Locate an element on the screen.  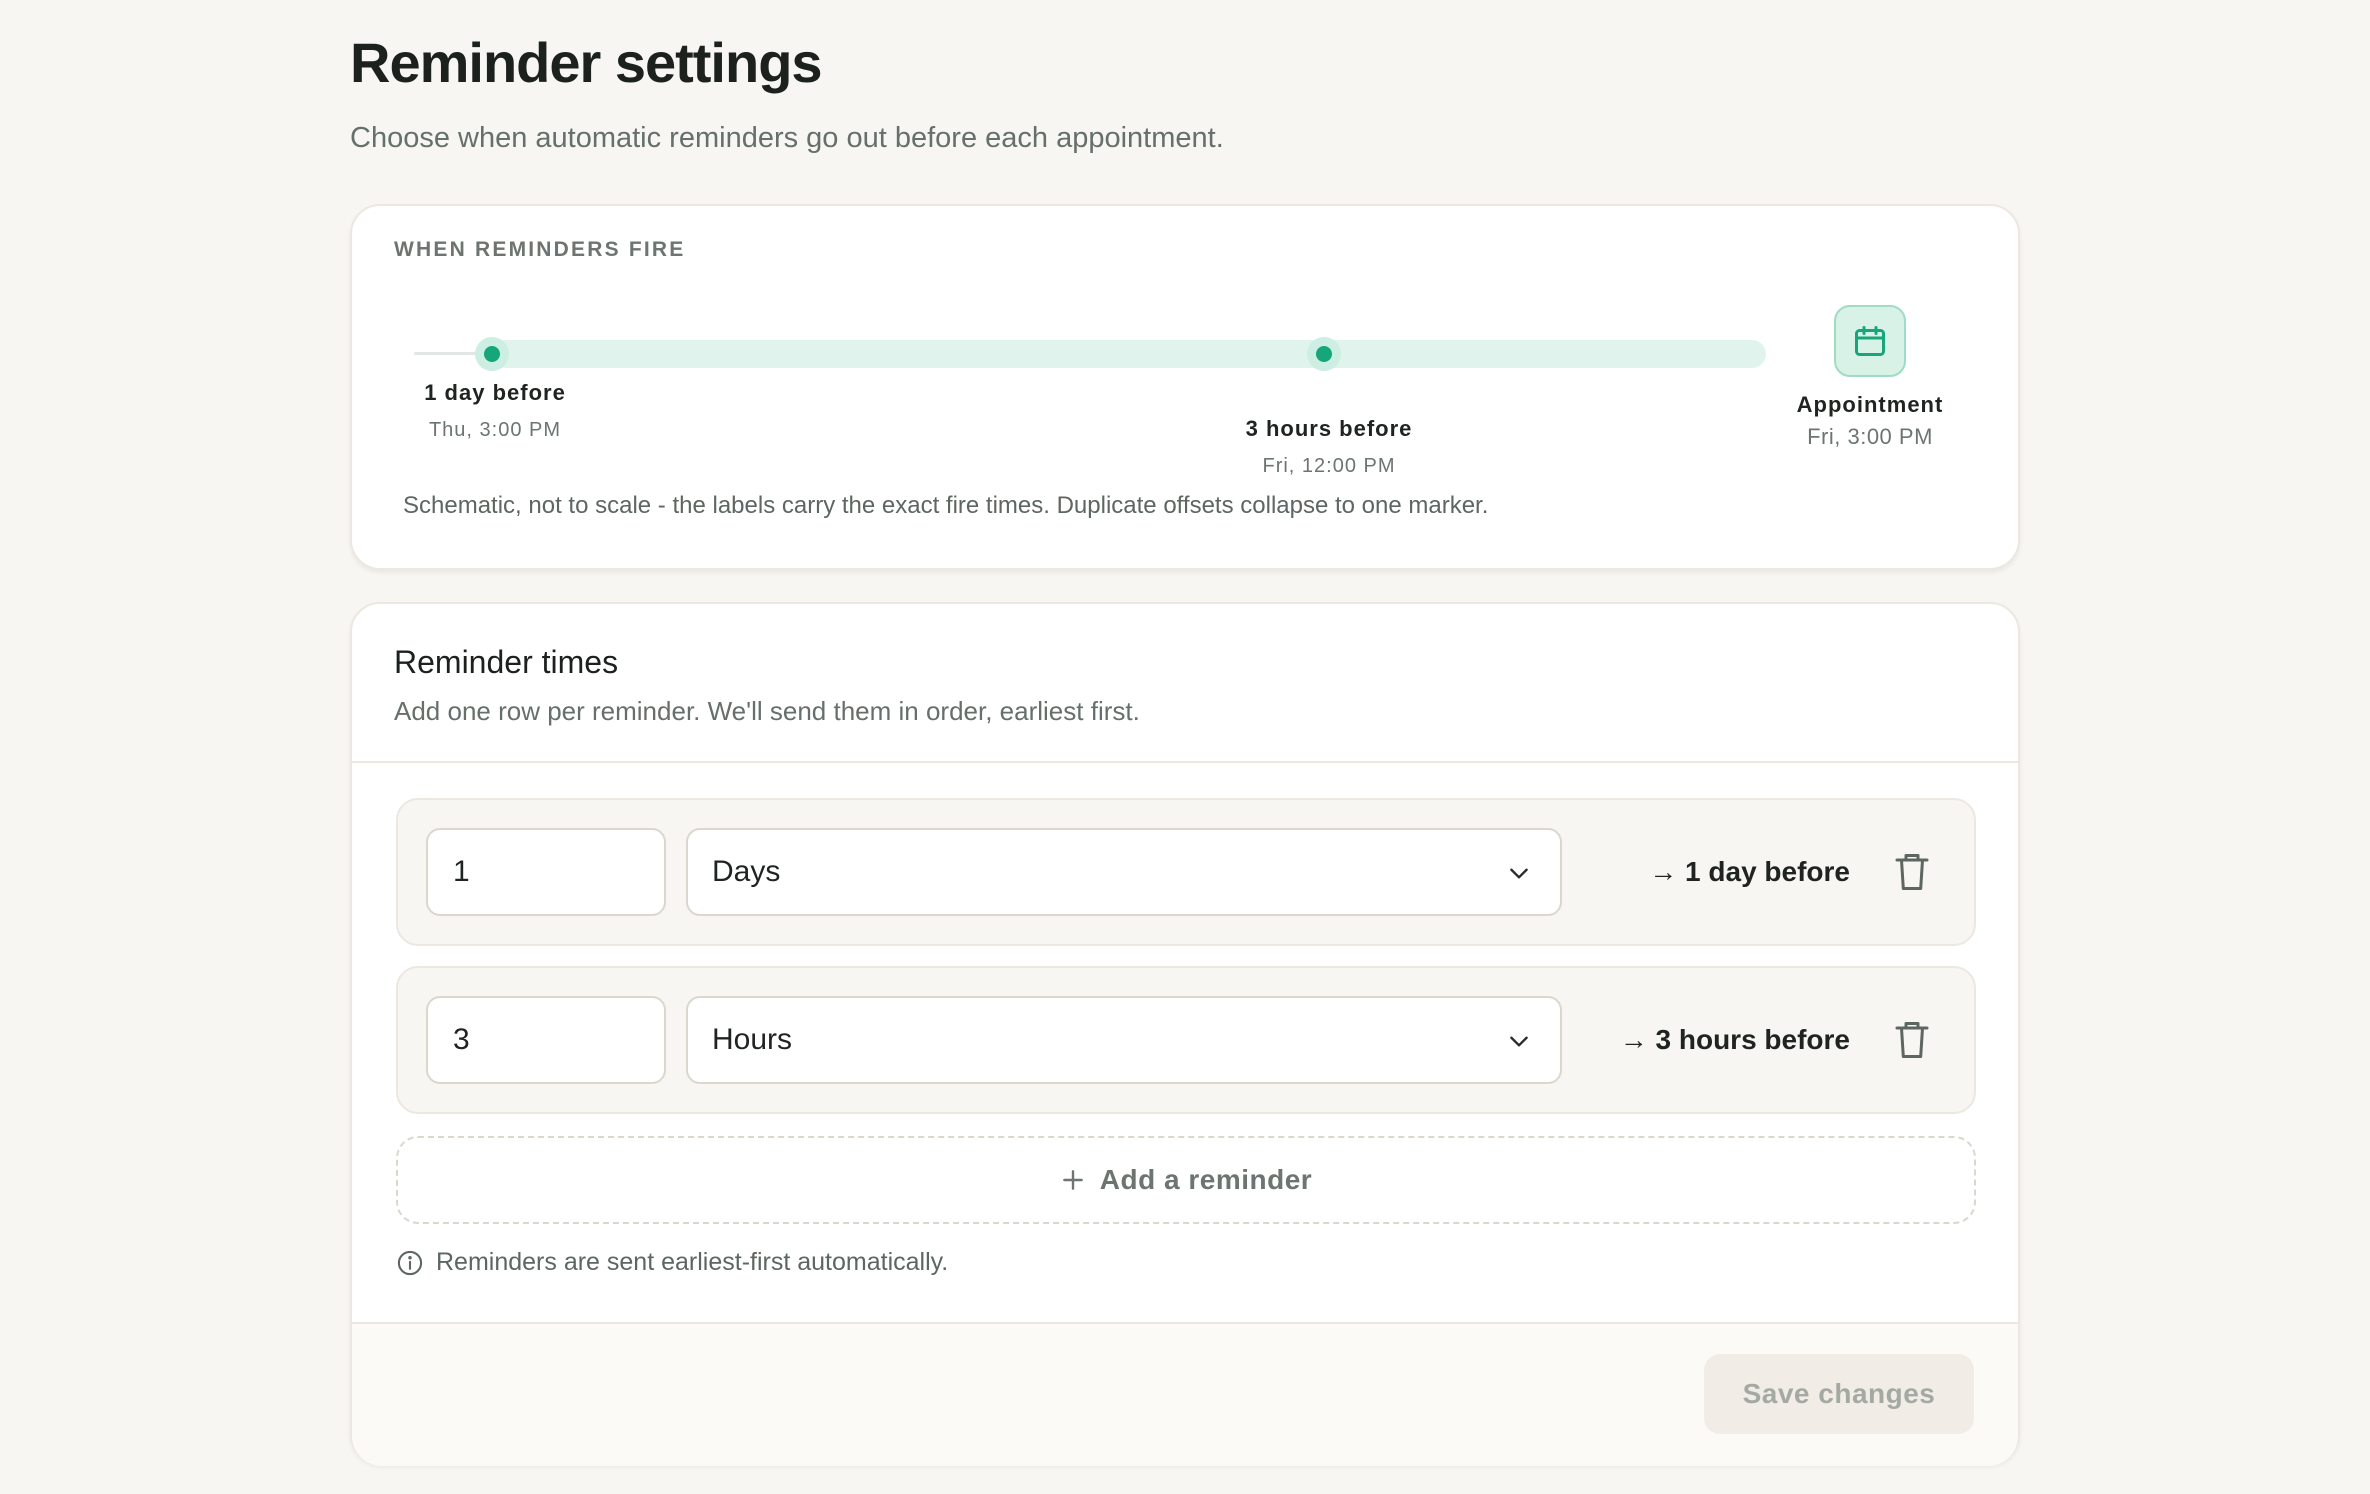
reminder-row: 1 Days → 1 day before is located at coordinates (1186, 872).